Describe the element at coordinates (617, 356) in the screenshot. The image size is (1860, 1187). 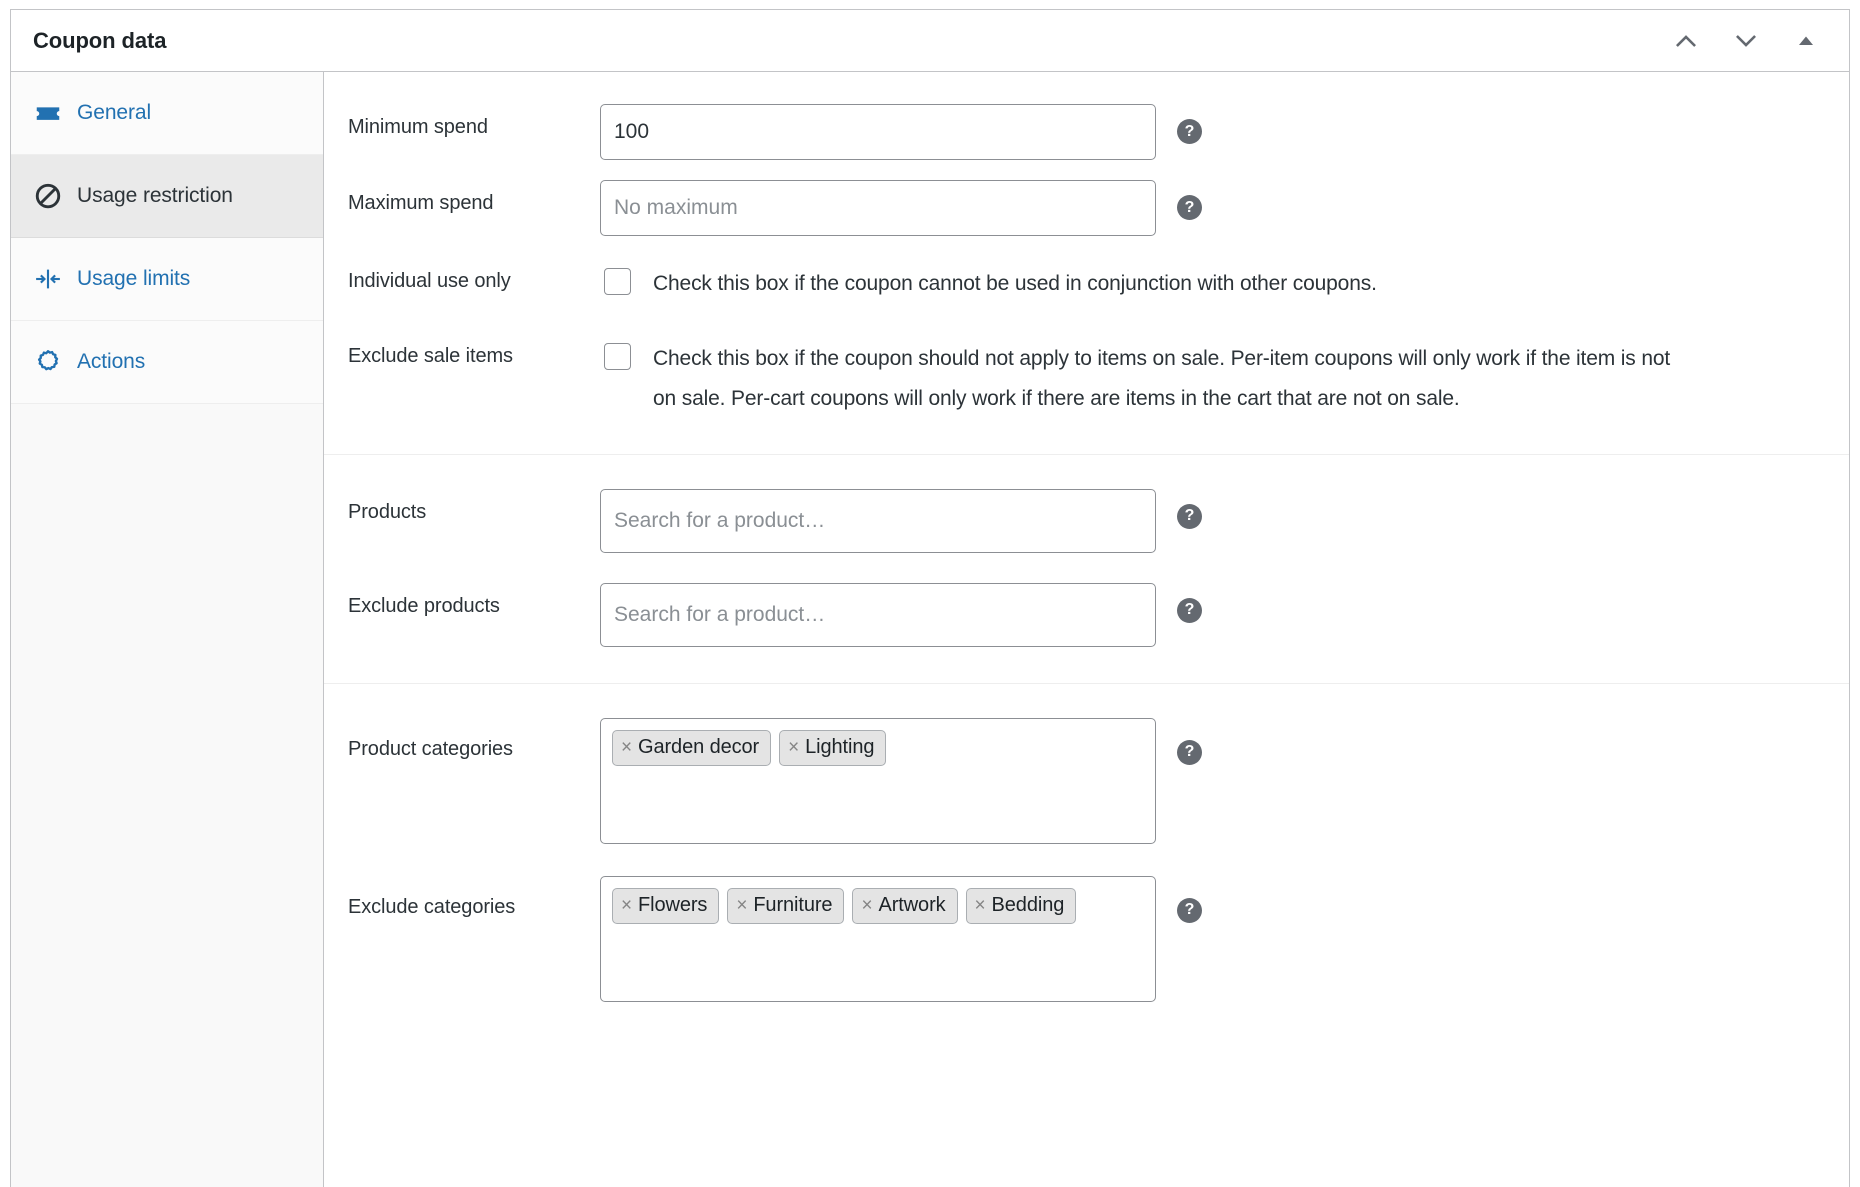
I see `exclude-sale-items-checkbox` at that location.